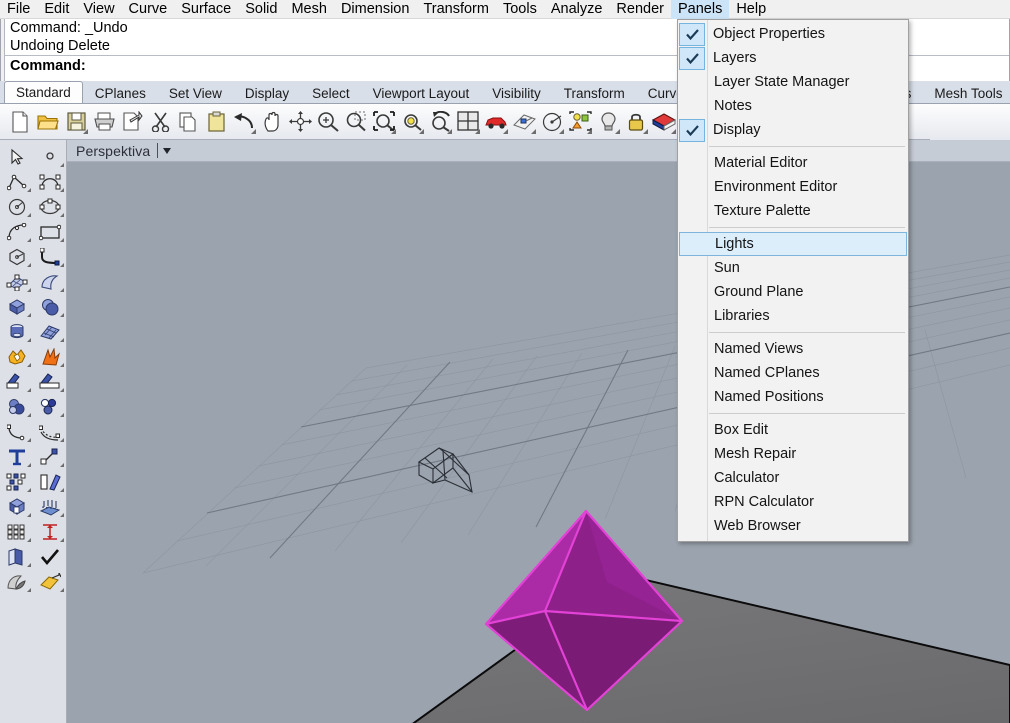  I want to click on menu-item-calculator: Calculator, so click(793, 478).